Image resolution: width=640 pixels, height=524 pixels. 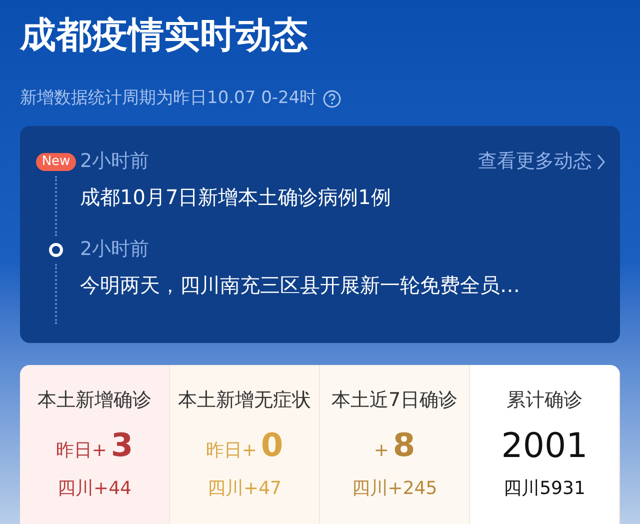 What do you see at coordinates (544, 446) in the screenshot?
I see `stat-value: 2001` at bounding box center [544, 446].